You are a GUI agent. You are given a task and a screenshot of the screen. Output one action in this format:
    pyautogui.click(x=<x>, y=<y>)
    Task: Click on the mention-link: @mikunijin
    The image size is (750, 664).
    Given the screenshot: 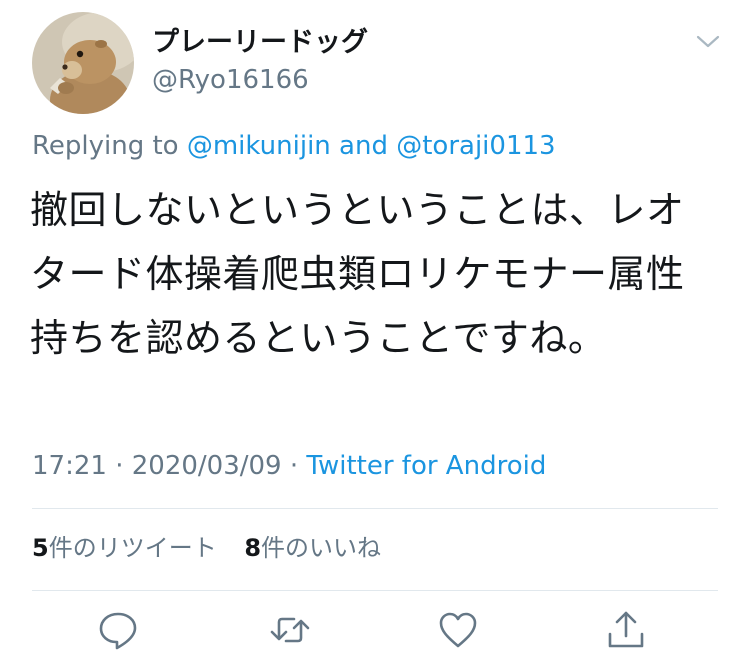 What is the action you would take?
    pyautogui.click(x=259, y=146)
    